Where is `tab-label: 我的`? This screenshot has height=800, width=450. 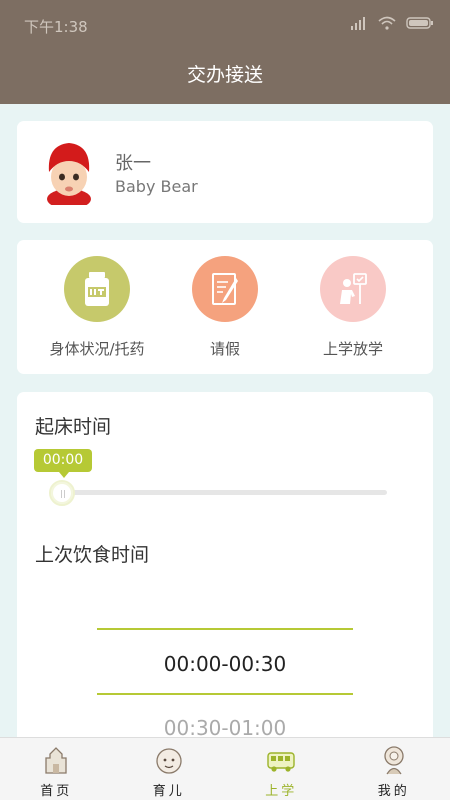
tab-label: 我的 is located at coordinates (393, 791).